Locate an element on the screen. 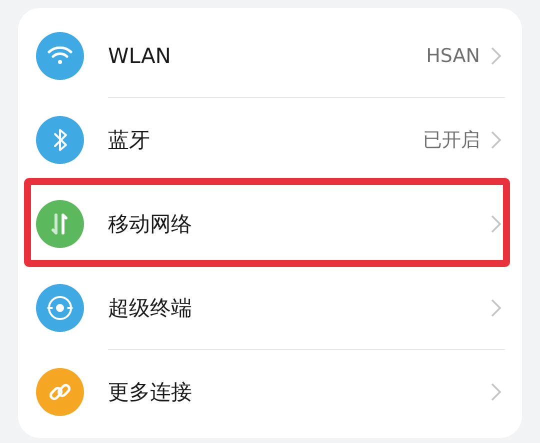 The height and width of the screenshot is (443, 540). setting-value: HSAN is located at coordinates (453, 55).